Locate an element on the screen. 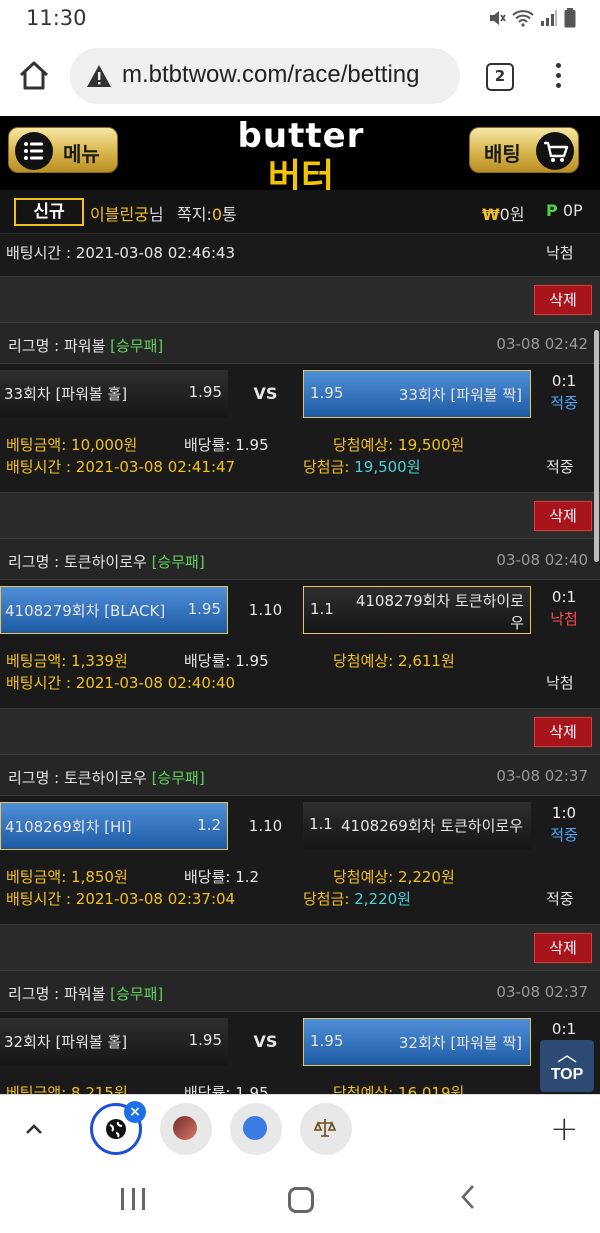 The height and width of the screenshot is (1233, 600). home-option: 33회차 [파워볼 홀] 1.95 is located at coordinates (114, 394).